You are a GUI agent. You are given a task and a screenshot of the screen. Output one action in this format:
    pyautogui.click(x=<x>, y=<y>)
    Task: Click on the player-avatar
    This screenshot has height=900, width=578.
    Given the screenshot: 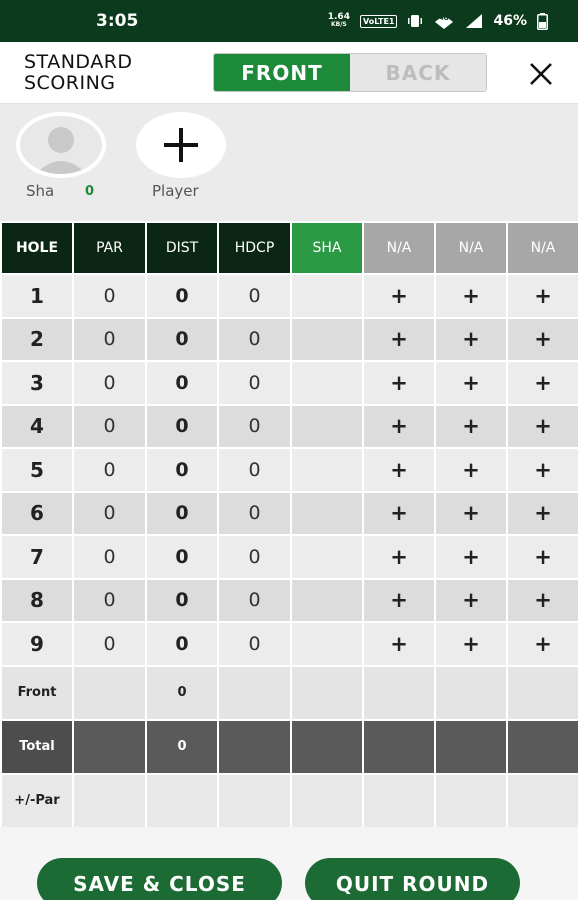 What is the action you would take?
    pyautogui.click(x=61, y=145)
    